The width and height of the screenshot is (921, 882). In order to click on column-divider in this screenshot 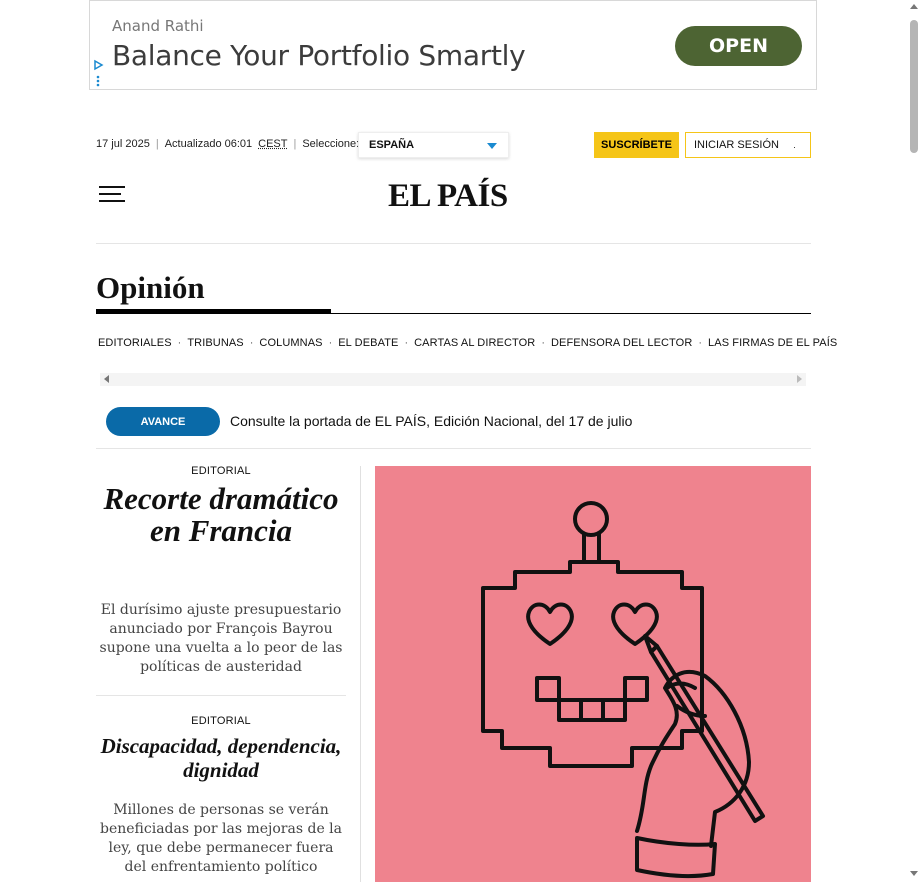, I will do `click(360, 674)`.